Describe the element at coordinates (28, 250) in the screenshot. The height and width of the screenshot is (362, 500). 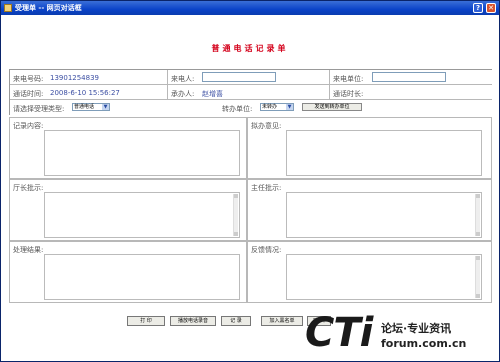
I see `result-label: 处理结果:` at that location.